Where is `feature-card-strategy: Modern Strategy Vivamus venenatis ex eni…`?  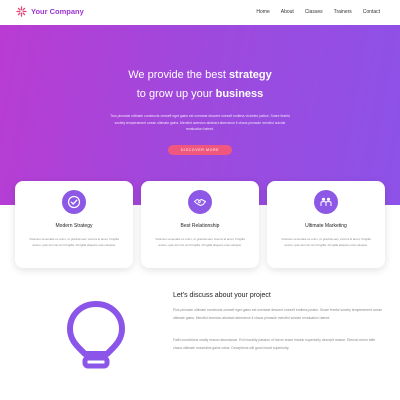 feature-card-strategy: Modern Strategy Vivamus venenatis ex eni… is located at coordinates (74, 224).